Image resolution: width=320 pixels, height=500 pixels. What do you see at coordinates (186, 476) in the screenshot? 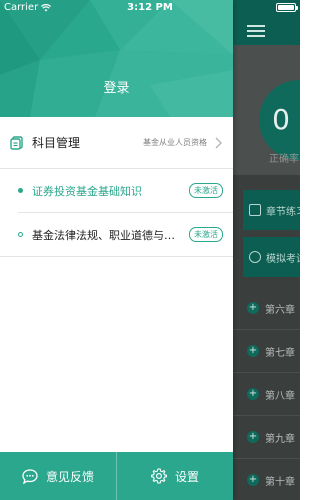
I see `settings-label: 设置` at bounding box center [186, 476].